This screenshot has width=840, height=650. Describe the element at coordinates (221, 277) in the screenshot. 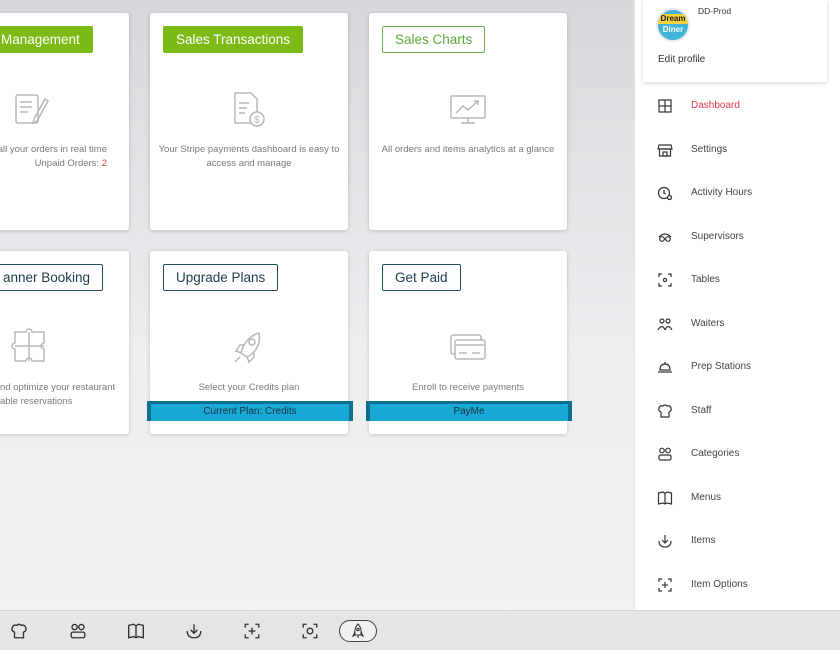

I see `card-title: Upgrade Plans` at that location.